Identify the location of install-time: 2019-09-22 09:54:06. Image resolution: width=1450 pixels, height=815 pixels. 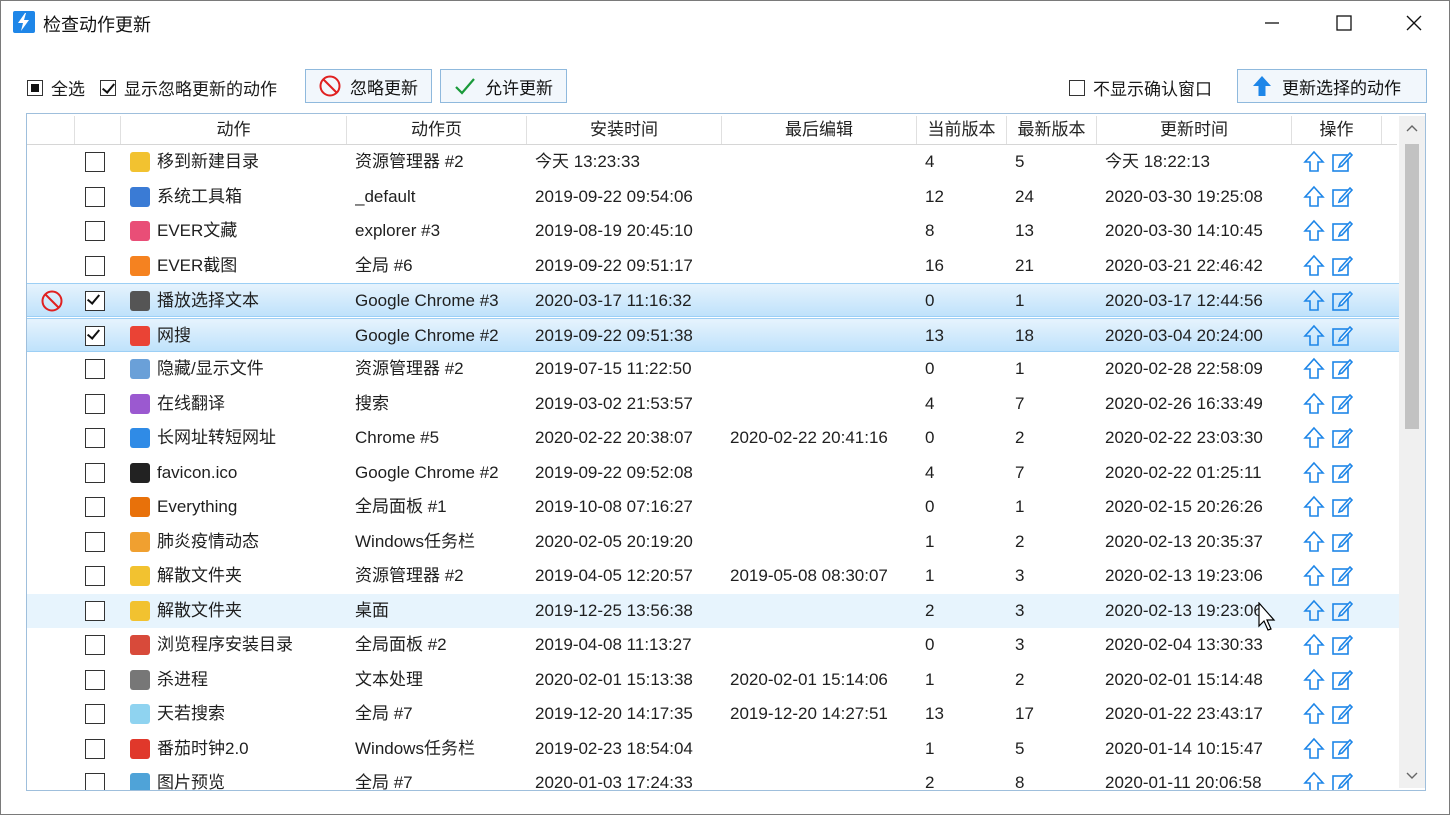
(614, 196).